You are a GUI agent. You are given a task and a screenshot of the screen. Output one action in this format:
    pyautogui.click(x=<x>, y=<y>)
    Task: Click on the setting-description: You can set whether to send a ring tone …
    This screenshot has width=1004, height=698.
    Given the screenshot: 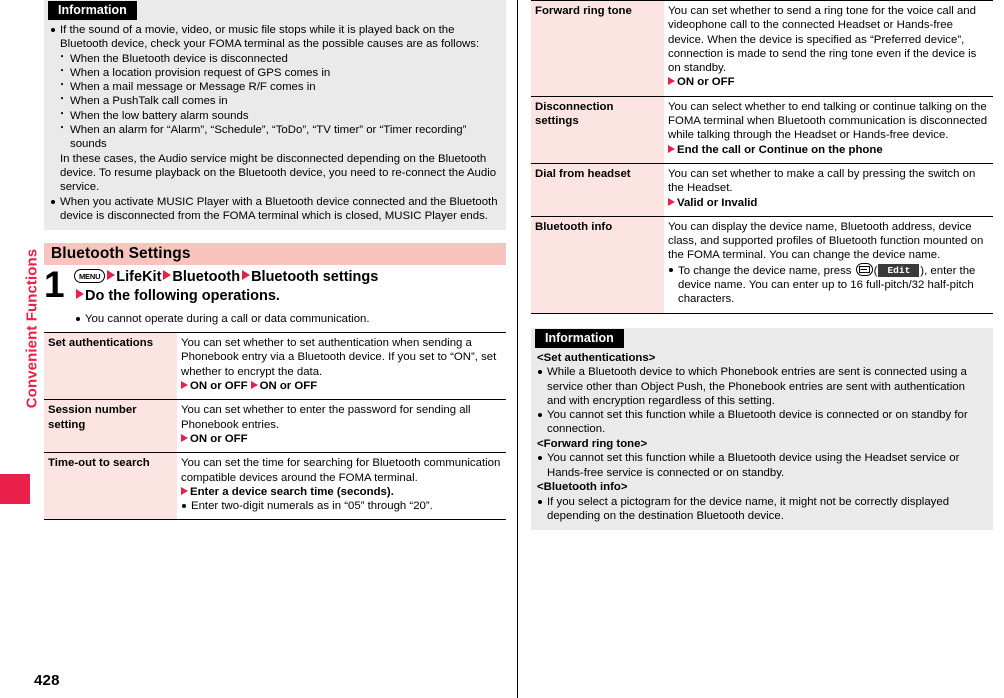 What is the action you would take?
    pyautogui.click(x=822, y=40)
    